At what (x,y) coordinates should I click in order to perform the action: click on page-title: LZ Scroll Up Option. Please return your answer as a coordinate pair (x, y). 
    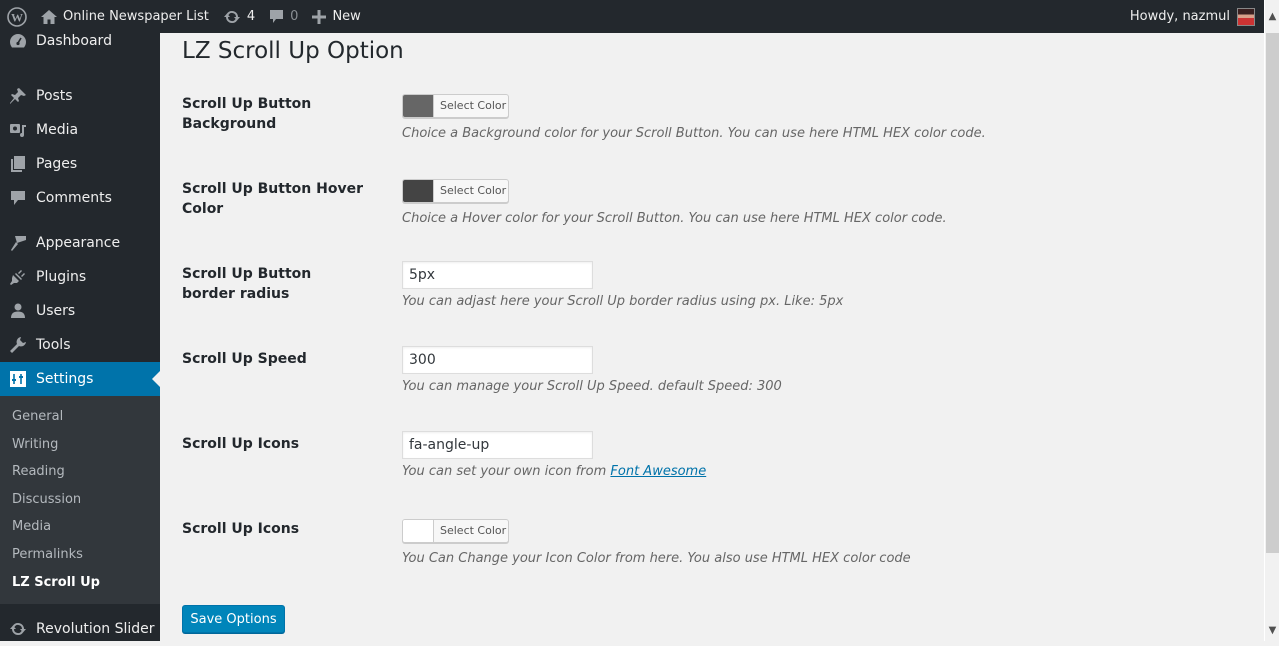
    Looking at the image, I should click on (293, 51).